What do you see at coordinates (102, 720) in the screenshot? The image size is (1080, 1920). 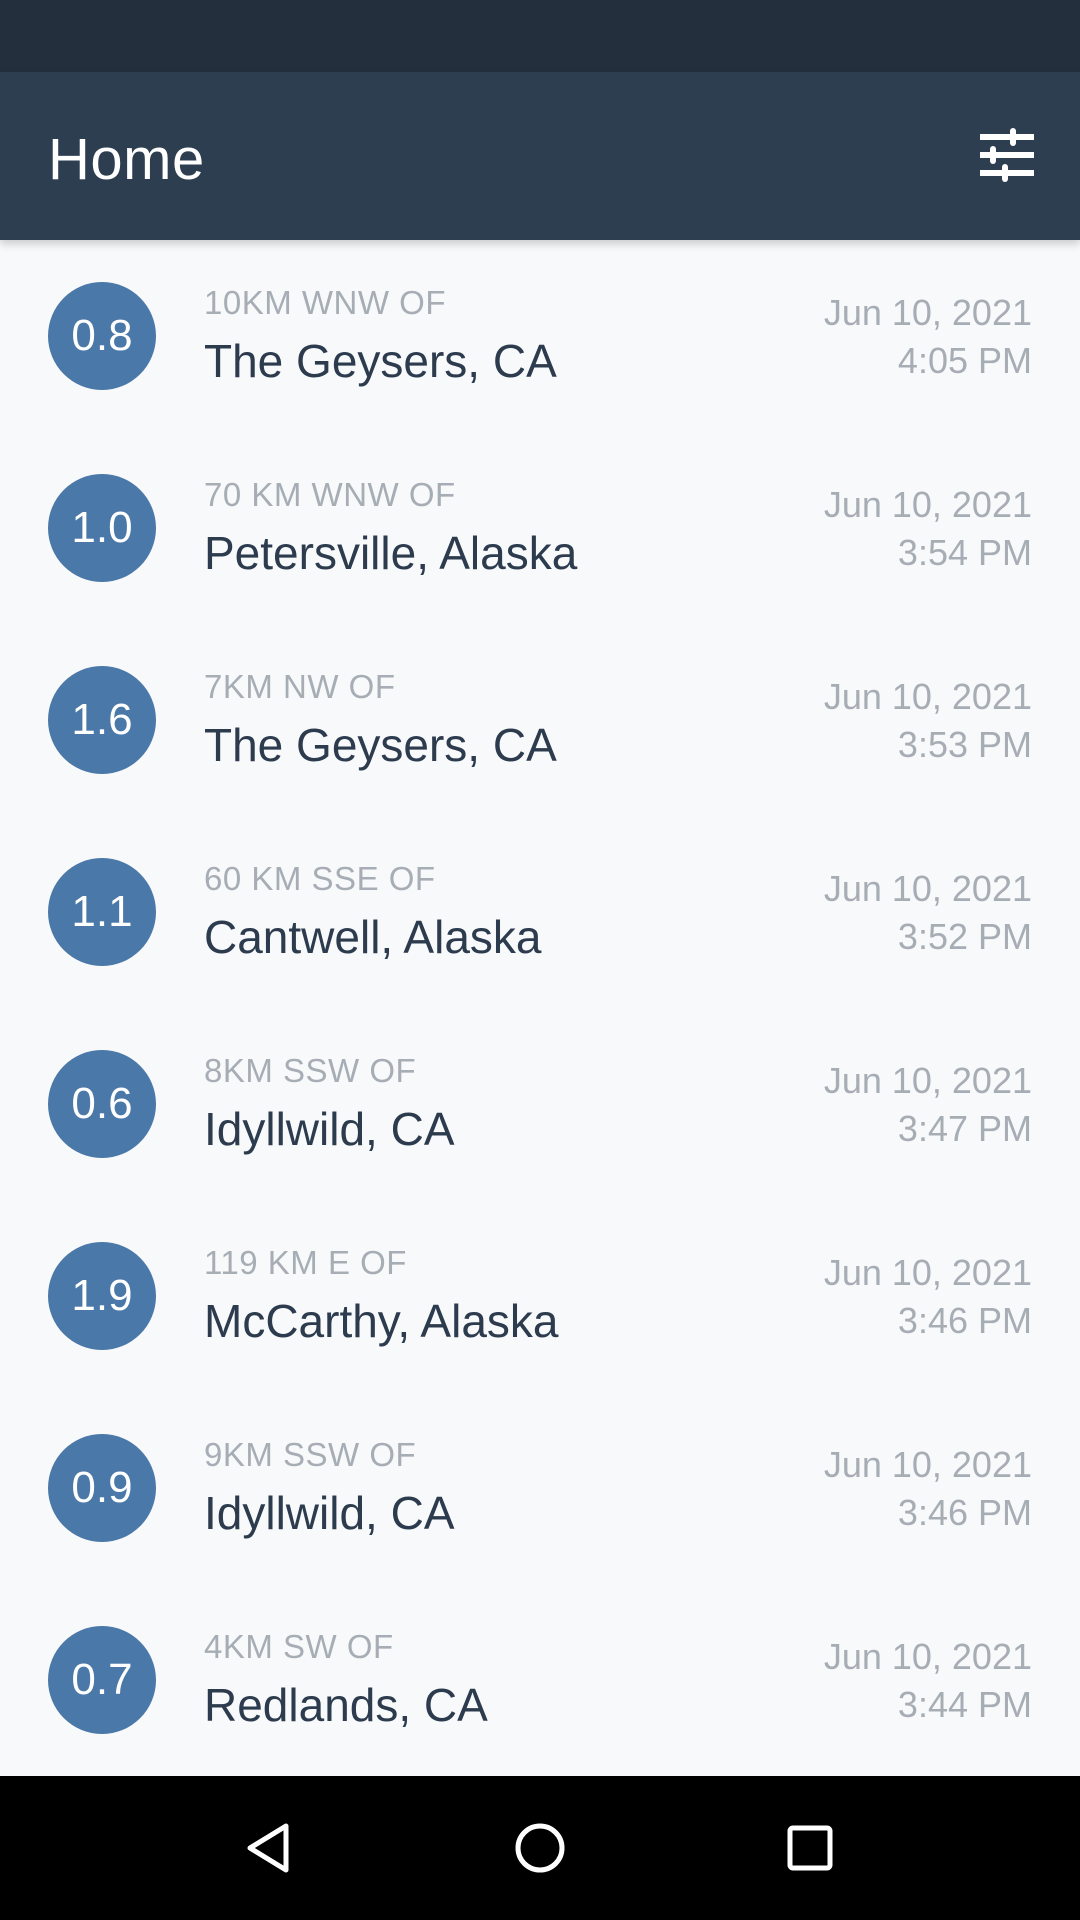 I see `magnitude-badge: 1.6` at bounding box center [102, 720].